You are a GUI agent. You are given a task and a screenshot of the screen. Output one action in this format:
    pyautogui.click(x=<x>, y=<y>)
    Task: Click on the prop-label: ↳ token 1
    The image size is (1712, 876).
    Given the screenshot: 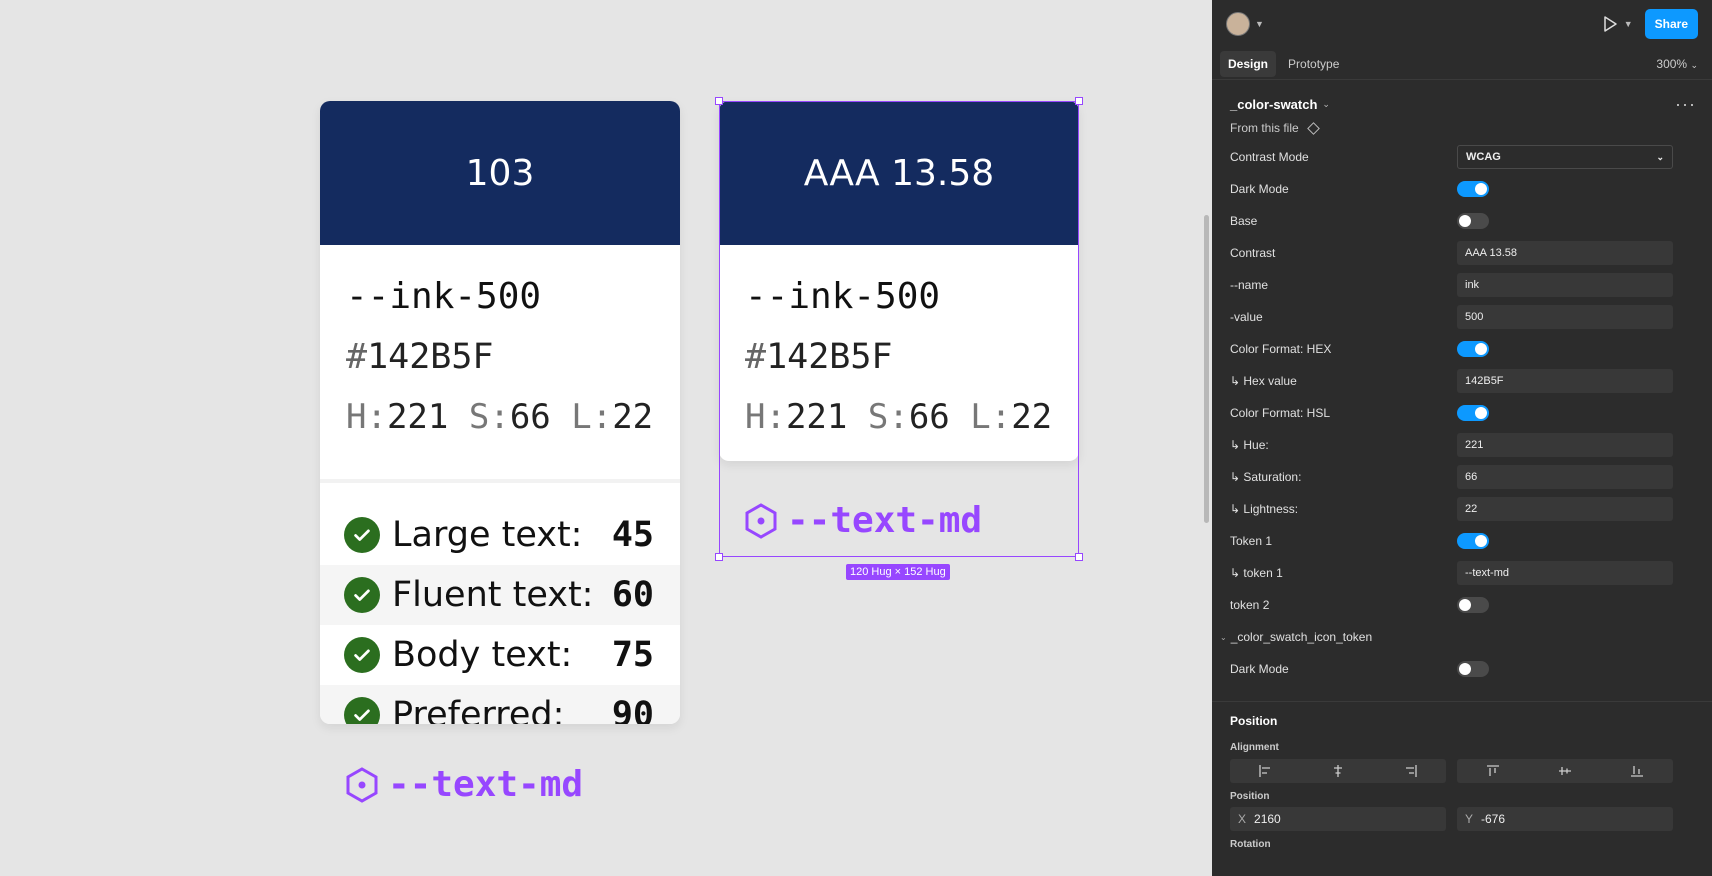 What is the action you would take?
    pyautogui.click(x=1256, y=573)
    